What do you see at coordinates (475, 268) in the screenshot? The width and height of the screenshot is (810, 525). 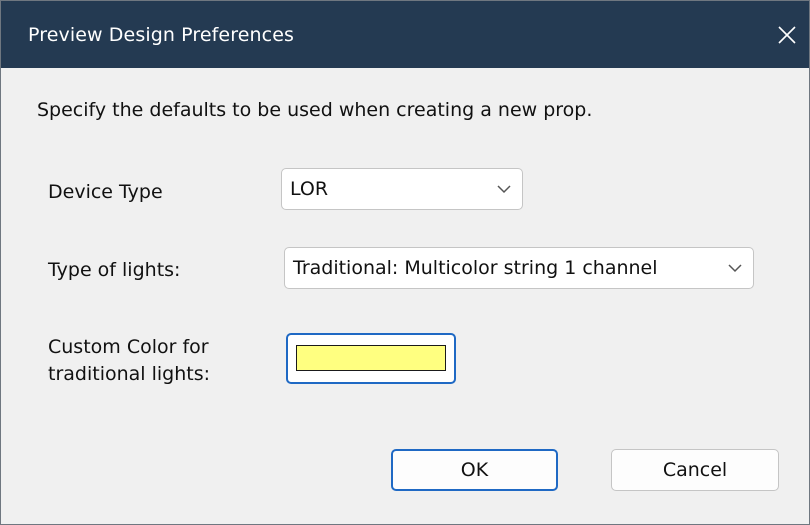 I see `type-of-lights-value: Traditional: Multicolor string 1 channel` at bounding box center [475, 268].